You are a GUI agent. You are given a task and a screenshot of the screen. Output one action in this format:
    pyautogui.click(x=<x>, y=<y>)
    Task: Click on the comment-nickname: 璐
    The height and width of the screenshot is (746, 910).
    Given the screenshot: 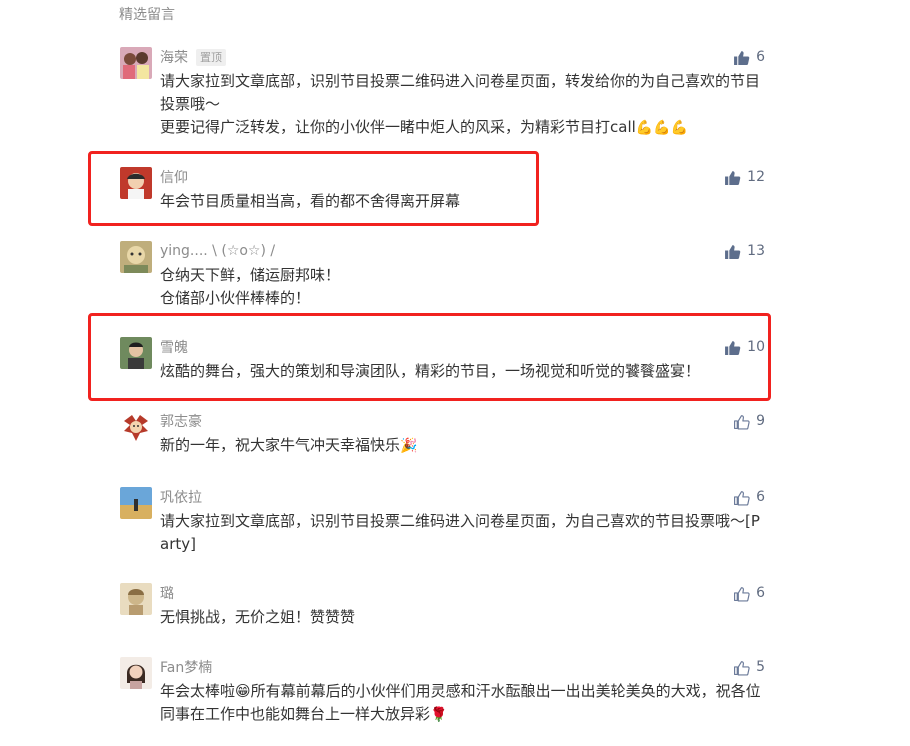 What is the action you would take?
    pyautogui.click(x=167, y=593)
    